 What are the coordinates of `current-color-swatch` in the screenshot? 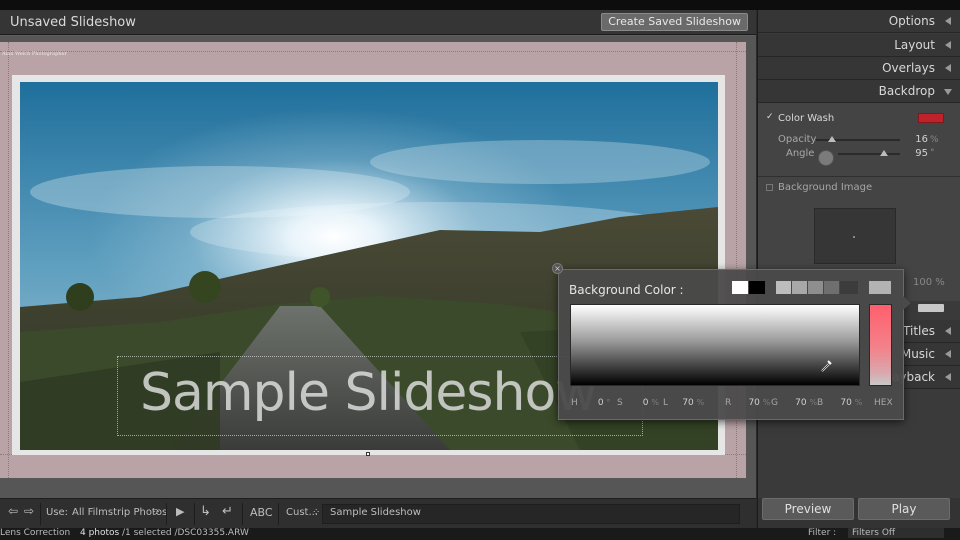 It's located at (880, 287).